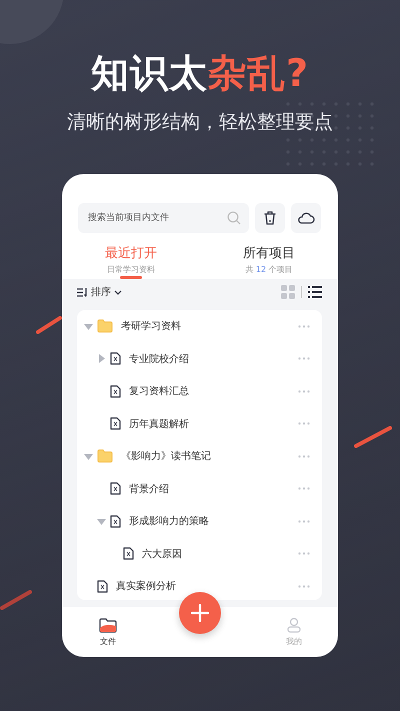 The height and width of the screenshot is (711, 400). What do you see at coordinates (118, 292) in the screenshot?
I see `chevron-down-icon` at bounding box center [118, 292].